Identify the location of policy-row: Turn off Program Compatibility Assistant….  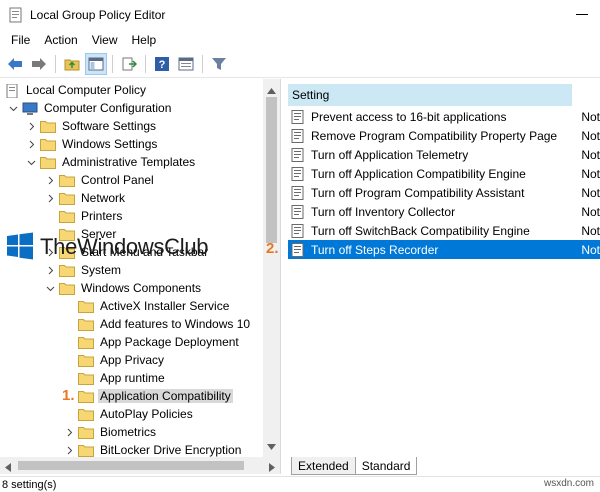
(444, 192).